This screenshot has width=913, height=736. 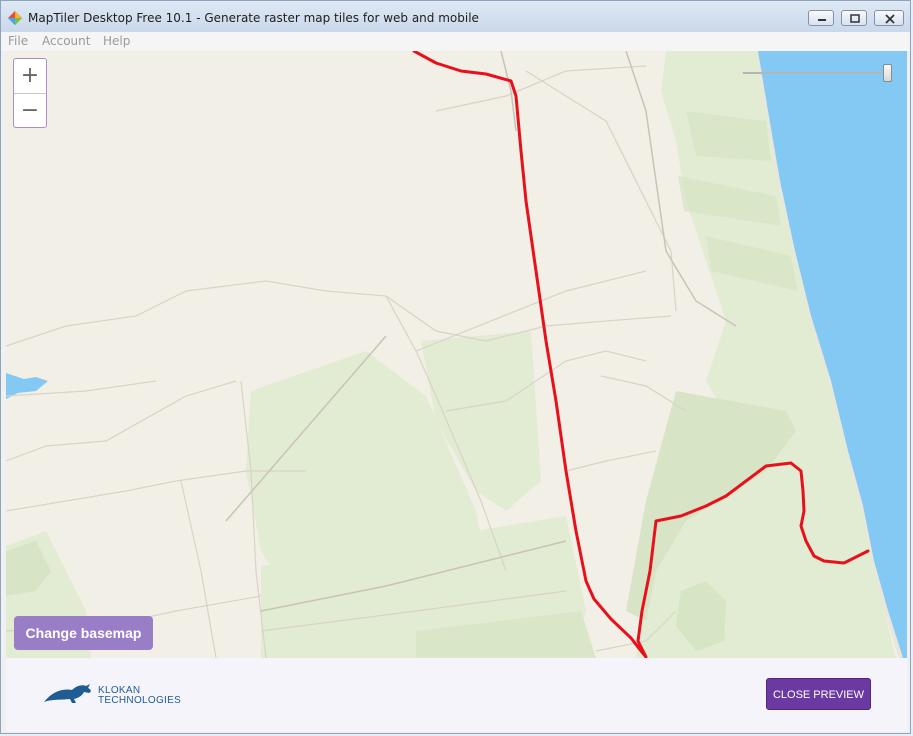 I want to click on minimize-button, so click(x=821, y=18).